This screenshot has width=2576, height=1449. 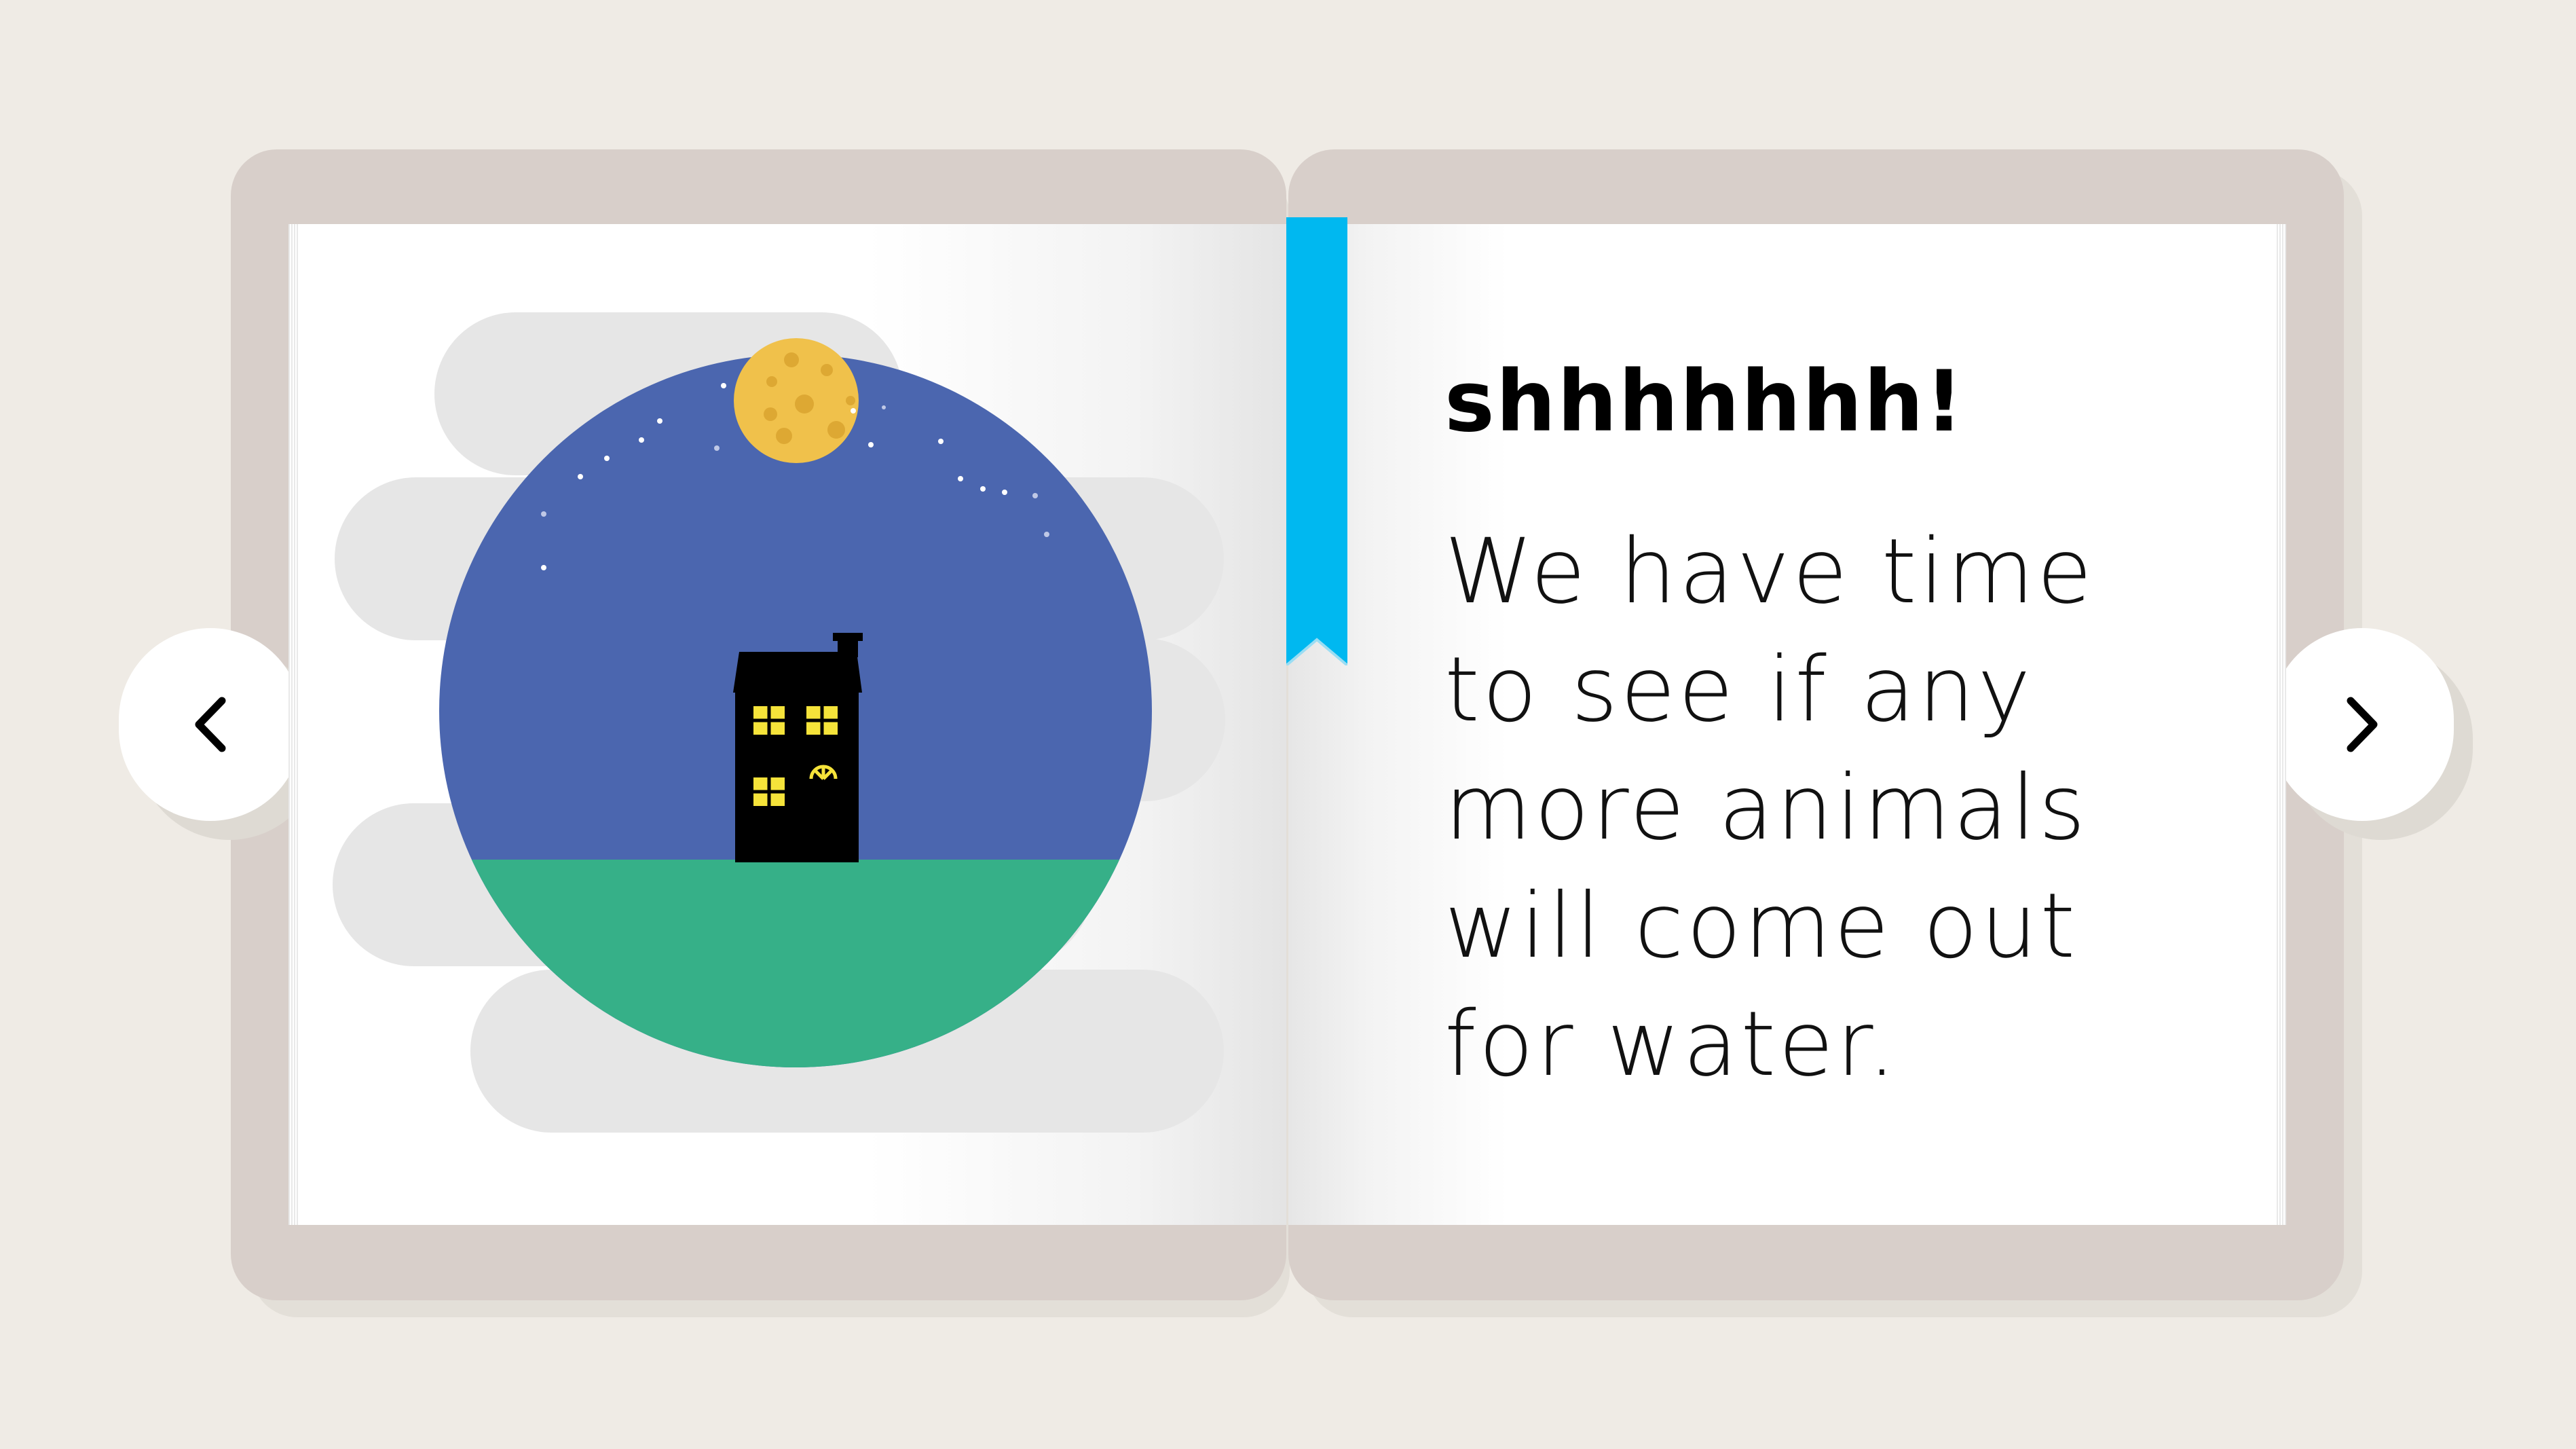 What do you see at coordinates (797, 400) in the screenshot?
I see `moon-icon` at bounding box center [797, 400].